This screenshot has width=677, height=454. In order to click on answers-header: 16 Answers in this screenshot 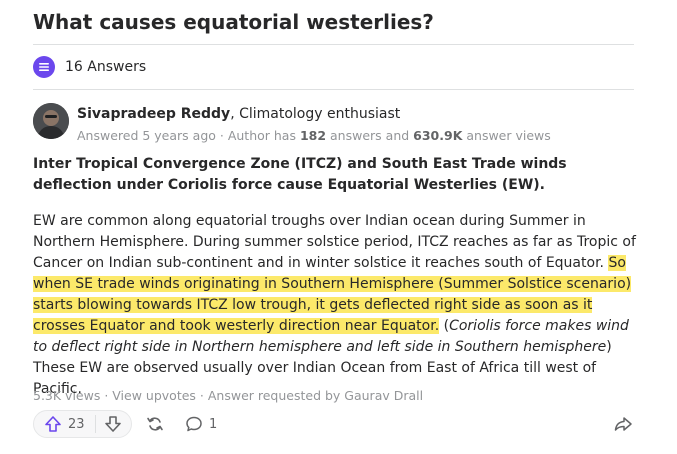, I will do `click(89, 67)`.